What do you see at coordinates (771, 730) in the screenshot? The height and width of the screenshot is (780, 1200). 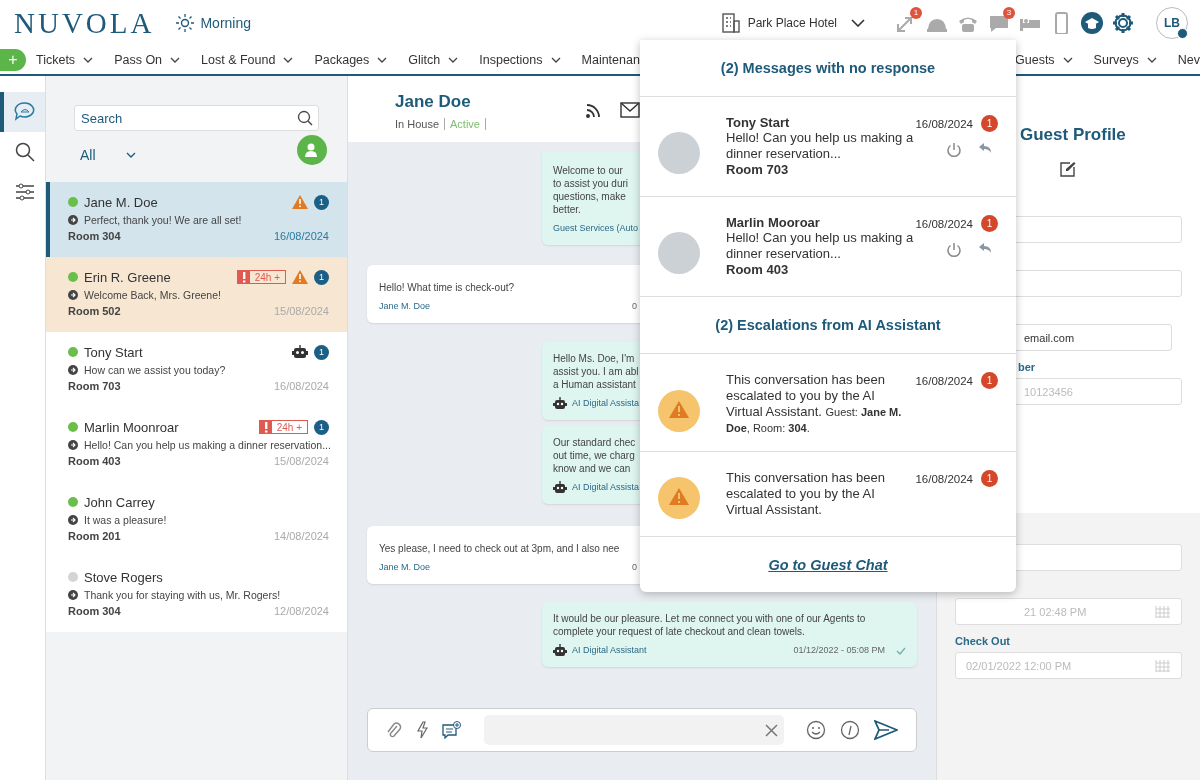 I see `clear-icon` at bounding box center [771, 730].